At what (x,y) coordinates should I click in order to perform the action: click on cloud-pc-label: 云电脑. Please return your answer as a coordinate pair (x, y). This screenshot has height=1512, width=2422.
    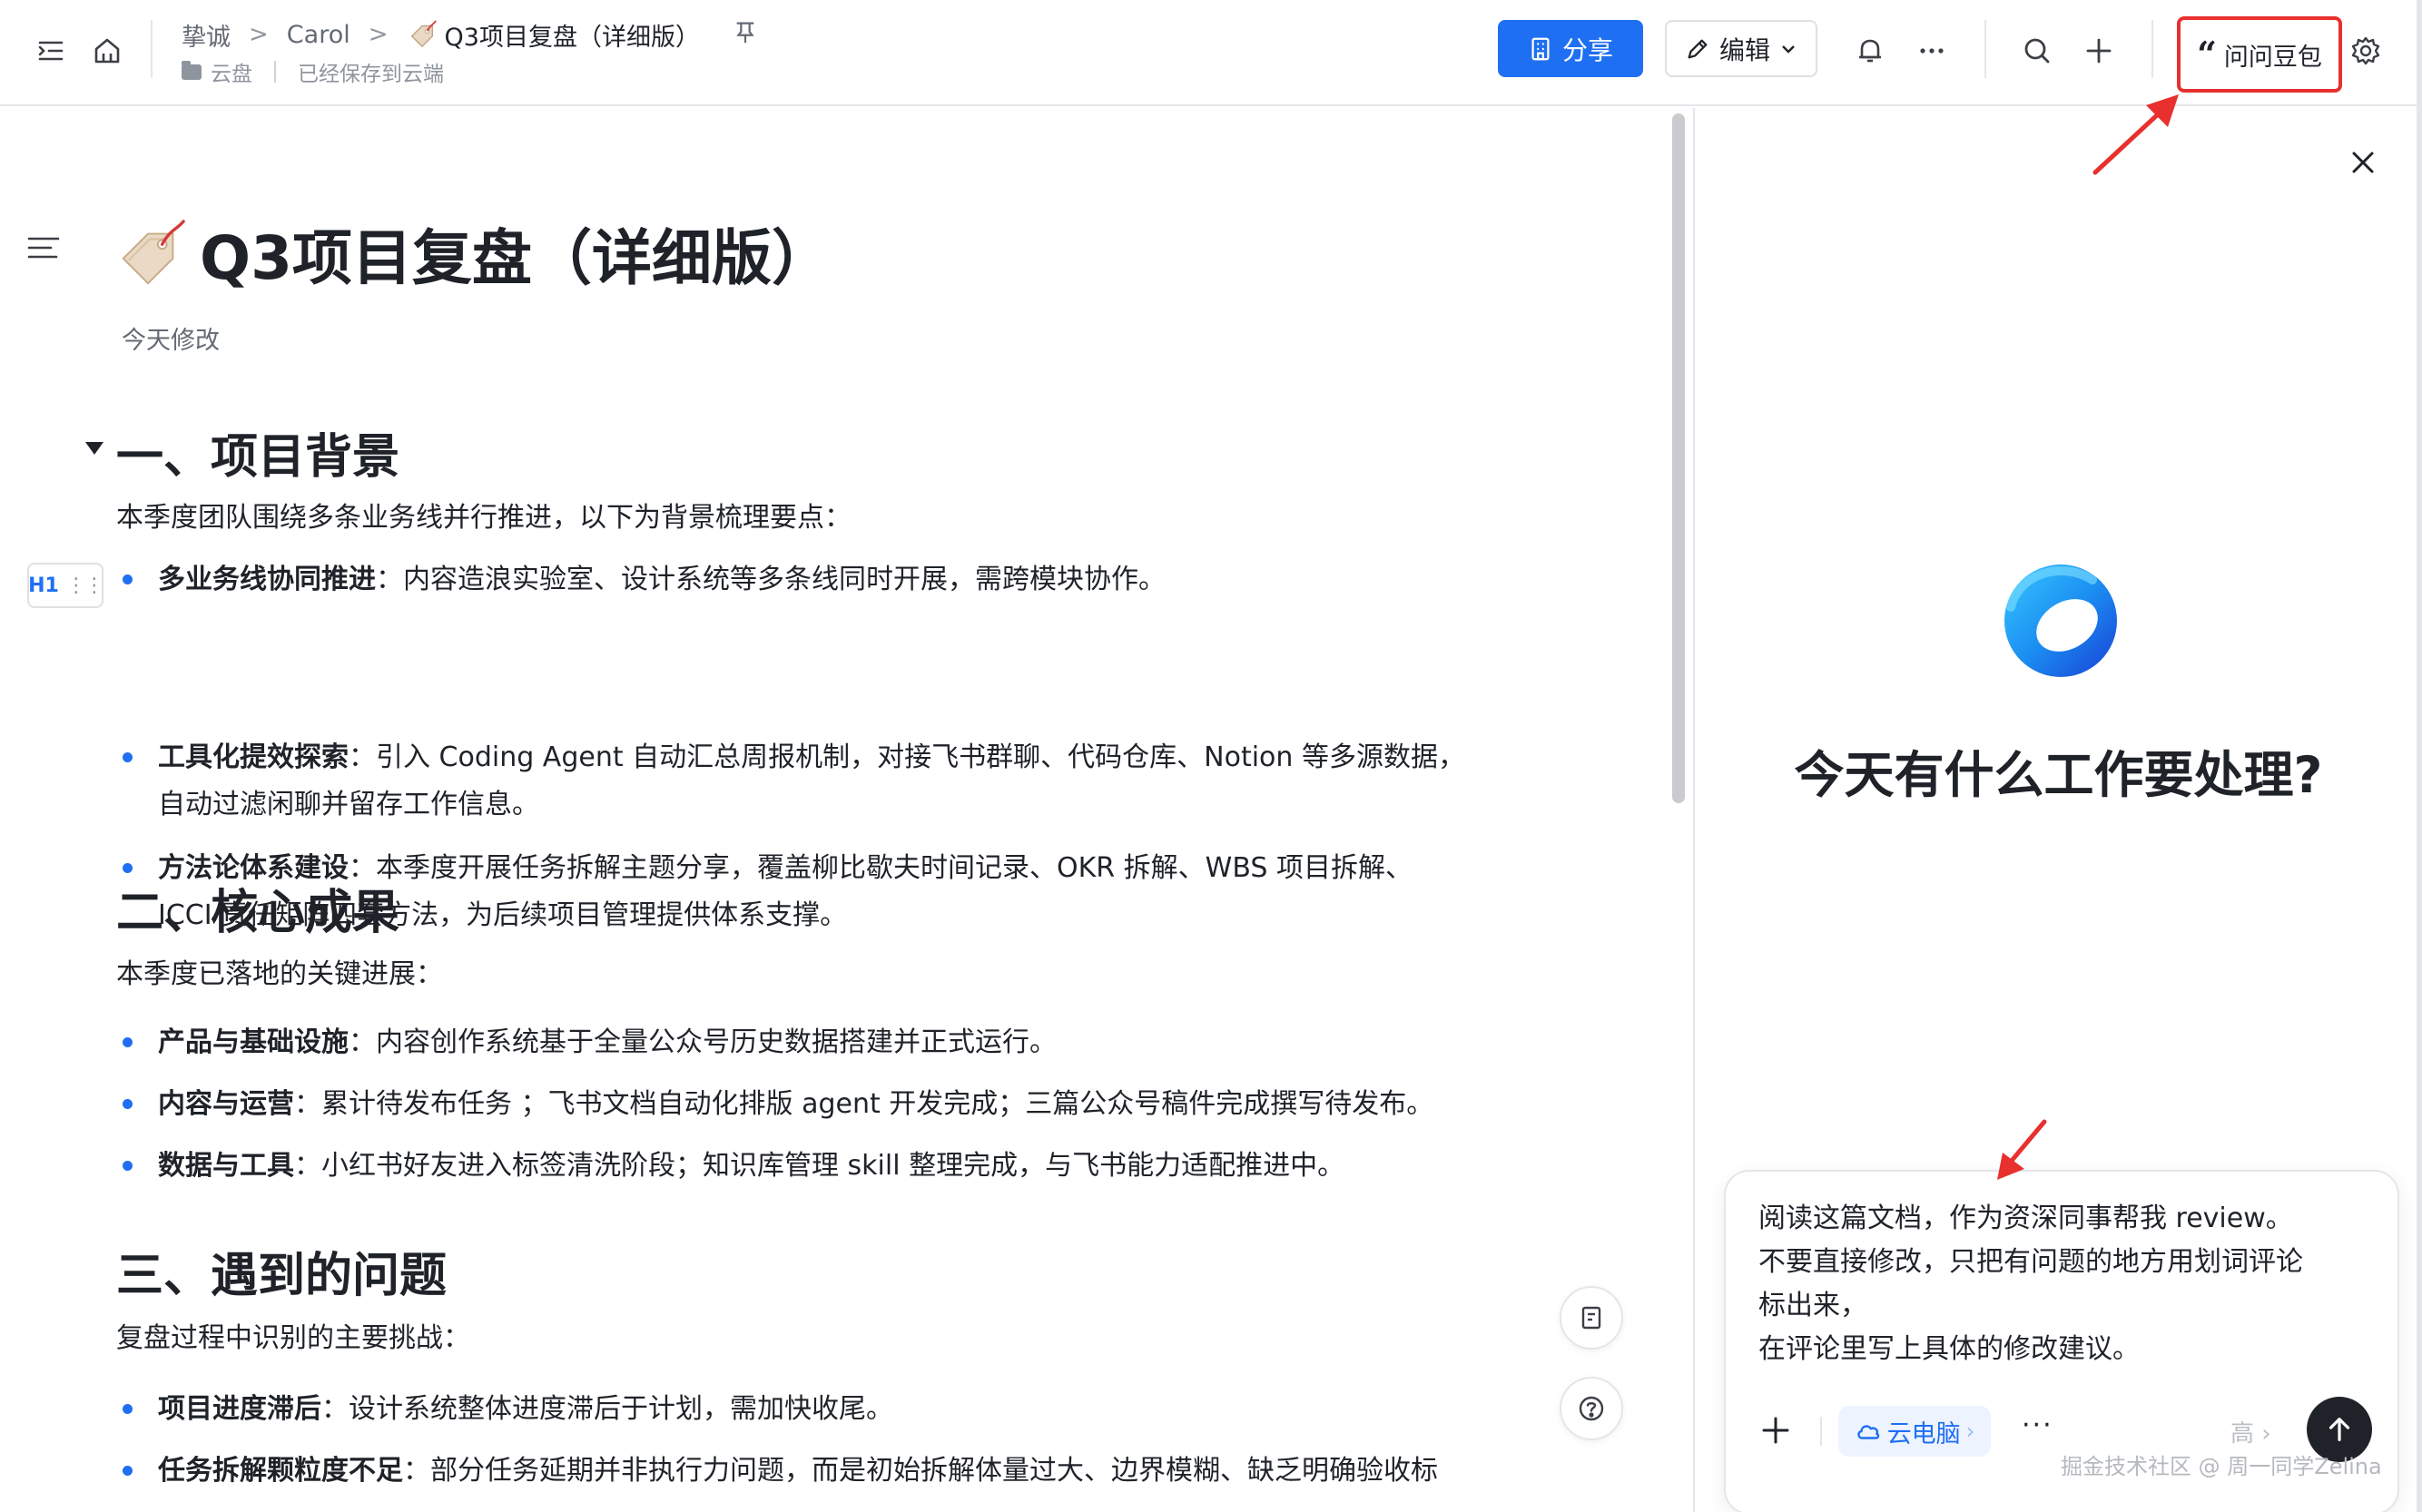
    Looking at the image, I should click on (1924, 1433).